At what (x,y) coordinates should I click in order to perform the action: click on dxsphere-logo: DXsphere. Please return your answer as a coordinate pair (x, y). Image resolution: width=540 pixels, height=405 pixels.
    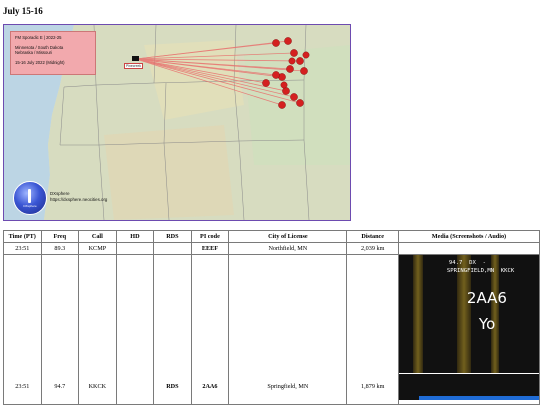
    Looking at the image, I should click on (30, 198).